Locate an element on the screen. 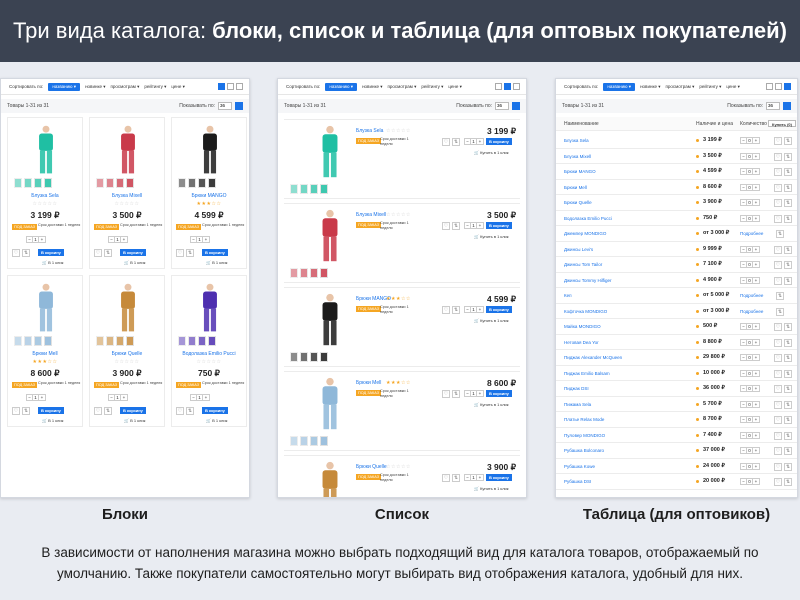  product-name: Джинсы Levi's is located at coordinates (578, 249).